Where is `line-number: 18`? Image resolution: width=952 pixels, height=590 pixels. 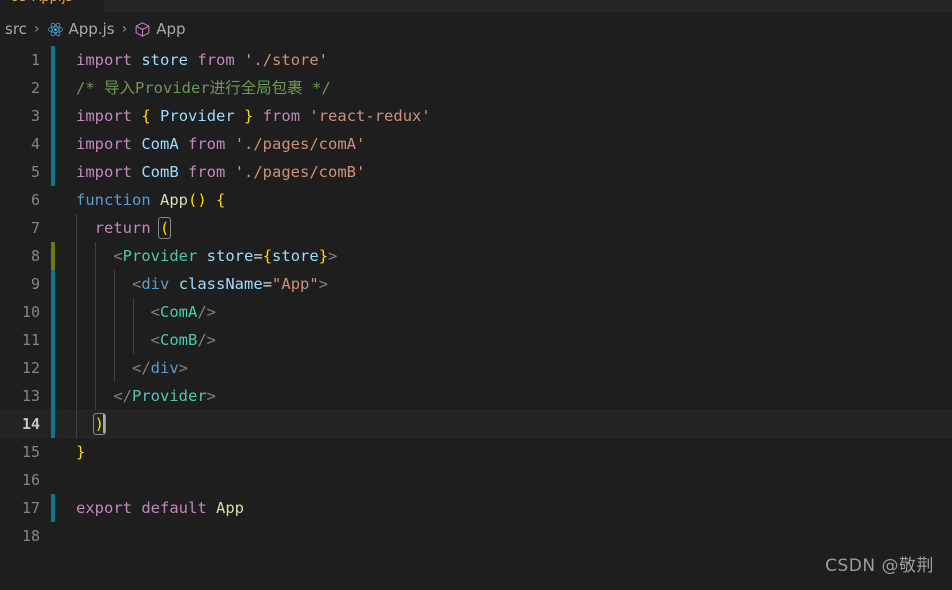
line-number: 18 is located at coordinates (30, 536).